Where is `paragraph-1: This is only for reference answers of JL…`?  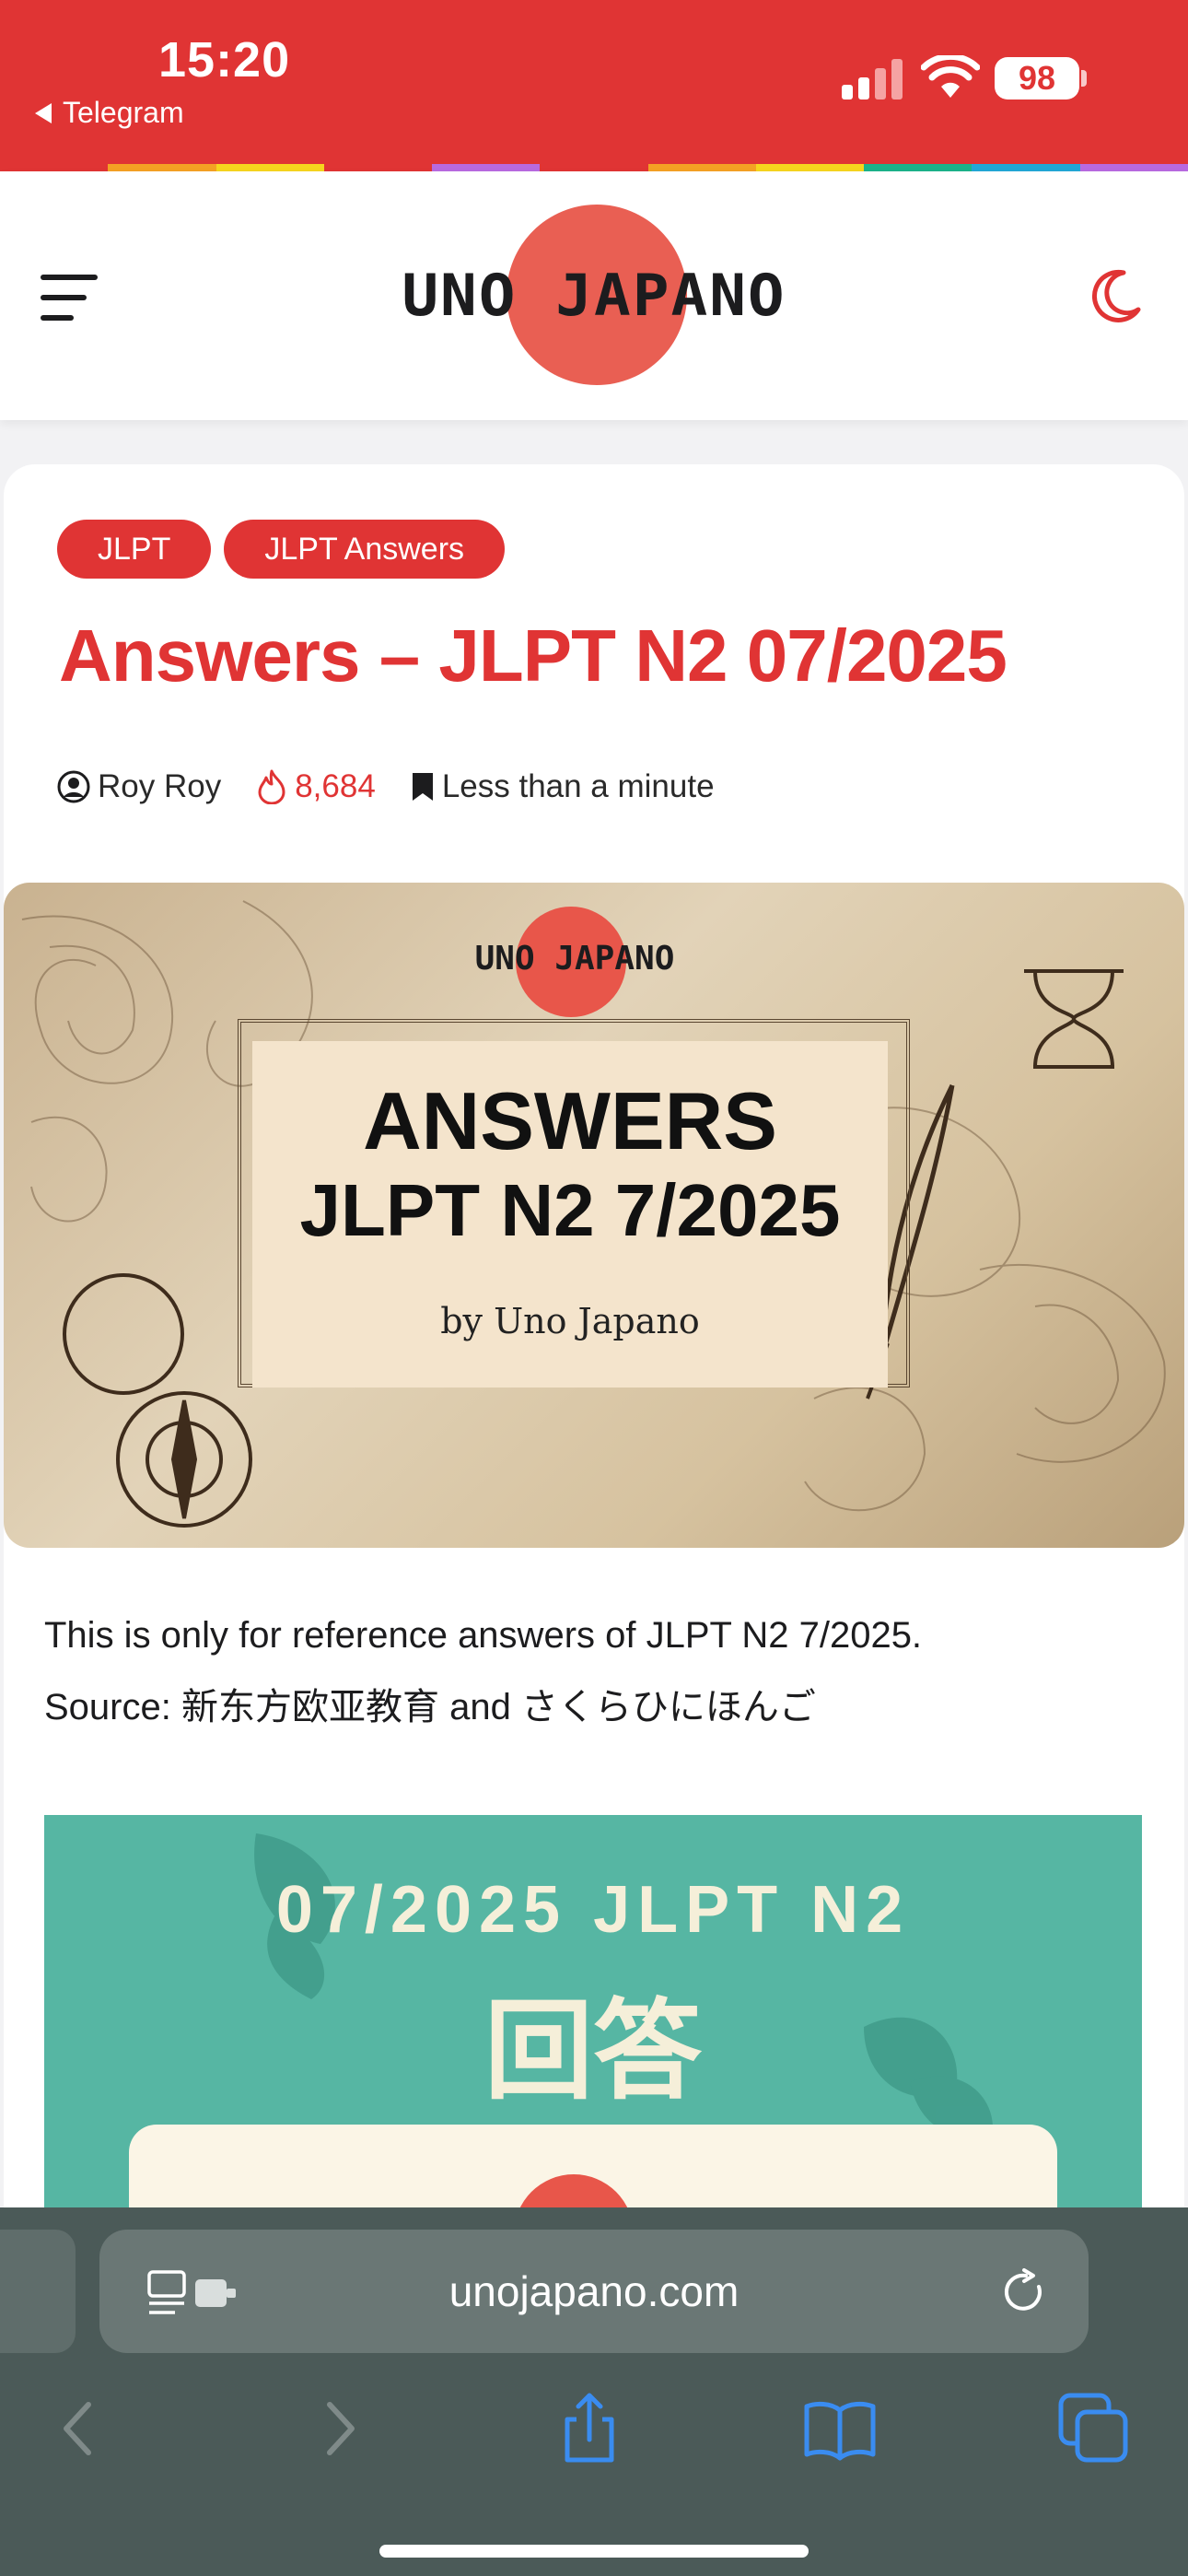
paragraph-1: This is only for reference answers of JL… is located at coordinates (483, 1635).